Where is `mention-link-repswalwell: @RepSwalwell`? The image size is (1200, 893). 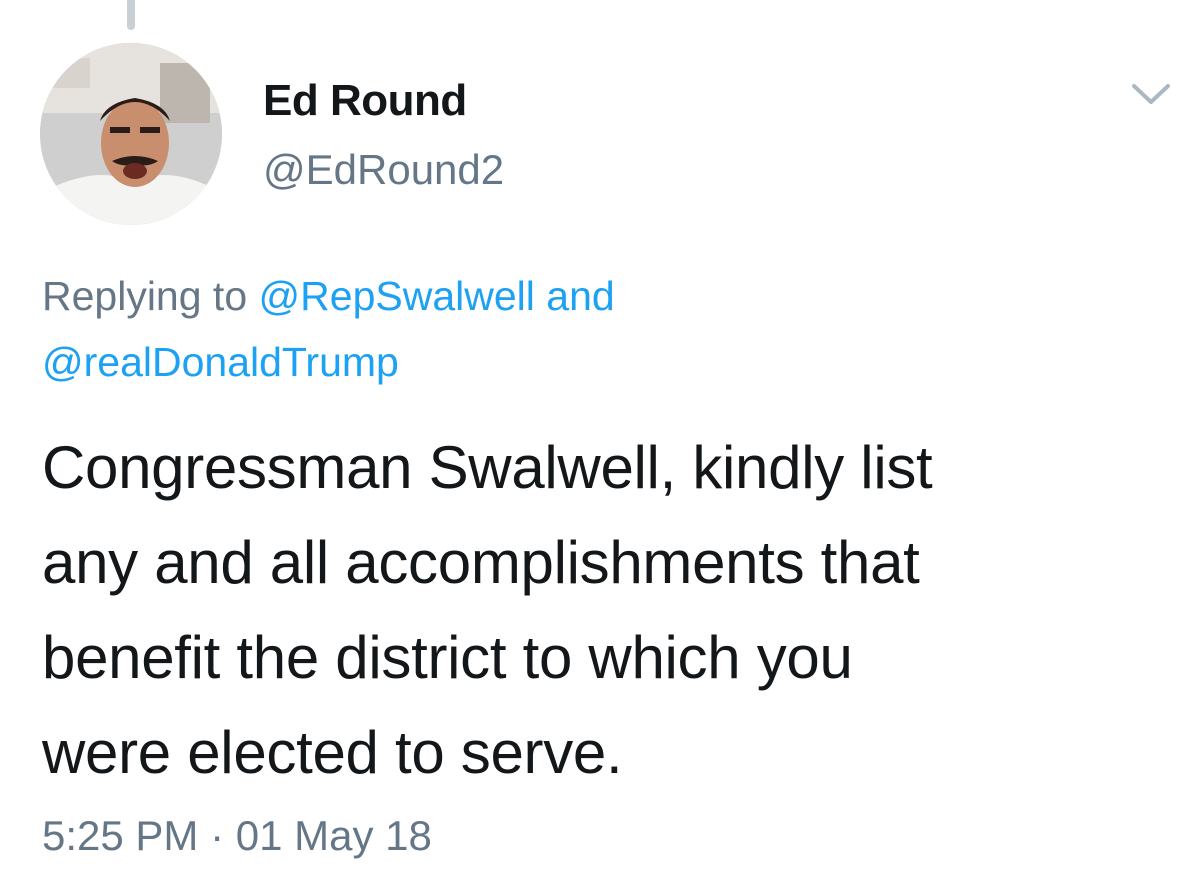 mention-link-repswalwell: @RepSwalwell is located at coordinates (397, 296).